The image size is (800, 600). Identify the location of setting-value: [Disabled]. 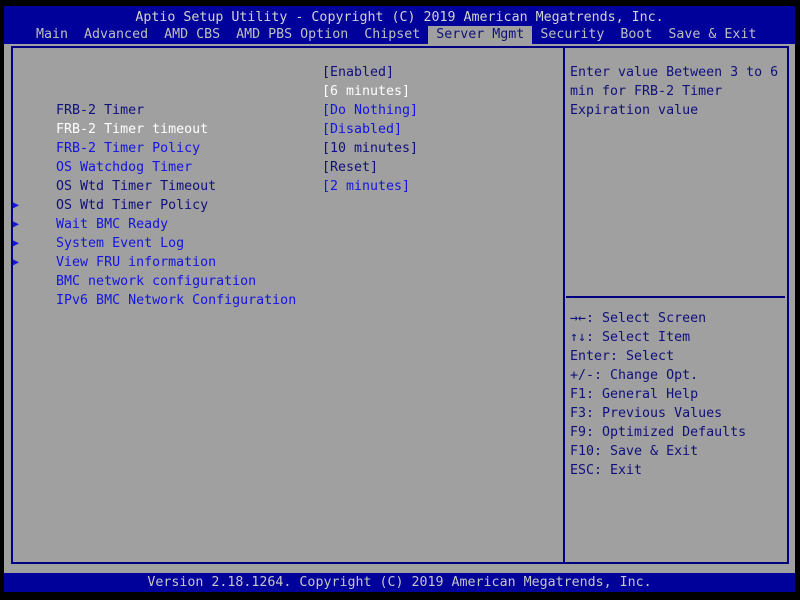
(362, 129).